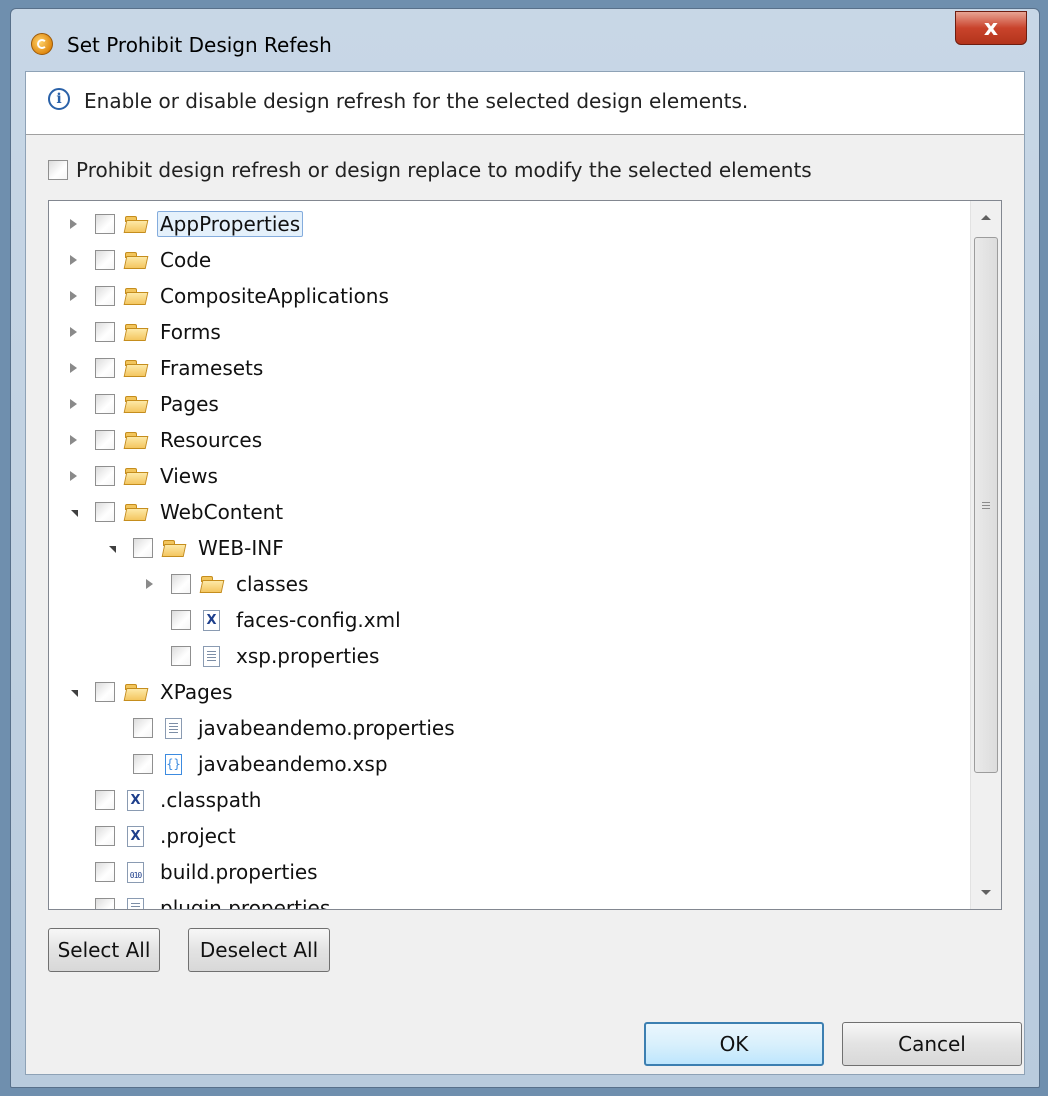  Describe the element at coordinates (199, 45) in the screenshot. I see `dialog-title: Set Prohibit Design Refesh` at that location.